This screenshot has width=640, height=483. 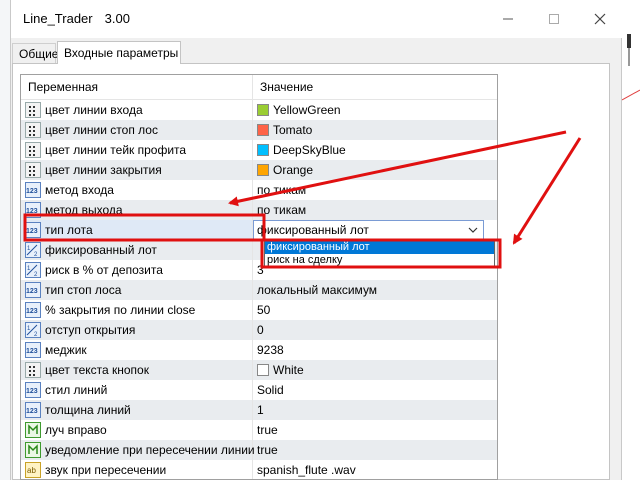 I want to click on title-bar: Line_Trader 3.00, so click(x=317, y=19).